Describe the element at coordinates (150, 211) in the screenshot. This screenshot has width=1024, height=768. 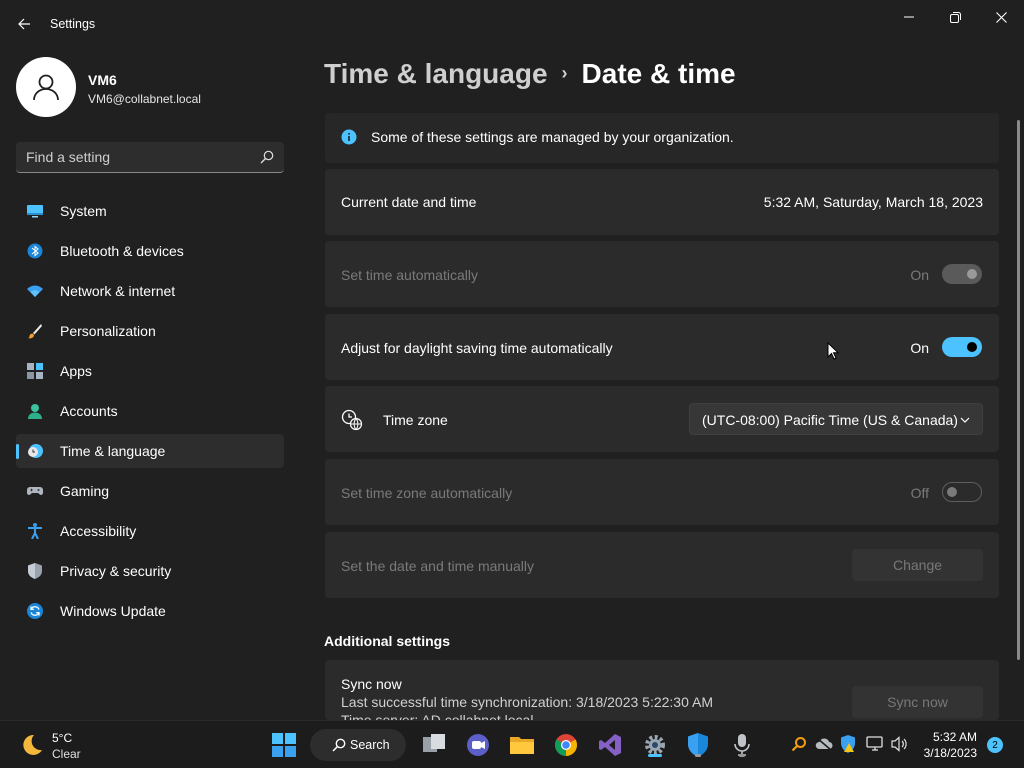
I see `sidebar-item-system: System` at that location.